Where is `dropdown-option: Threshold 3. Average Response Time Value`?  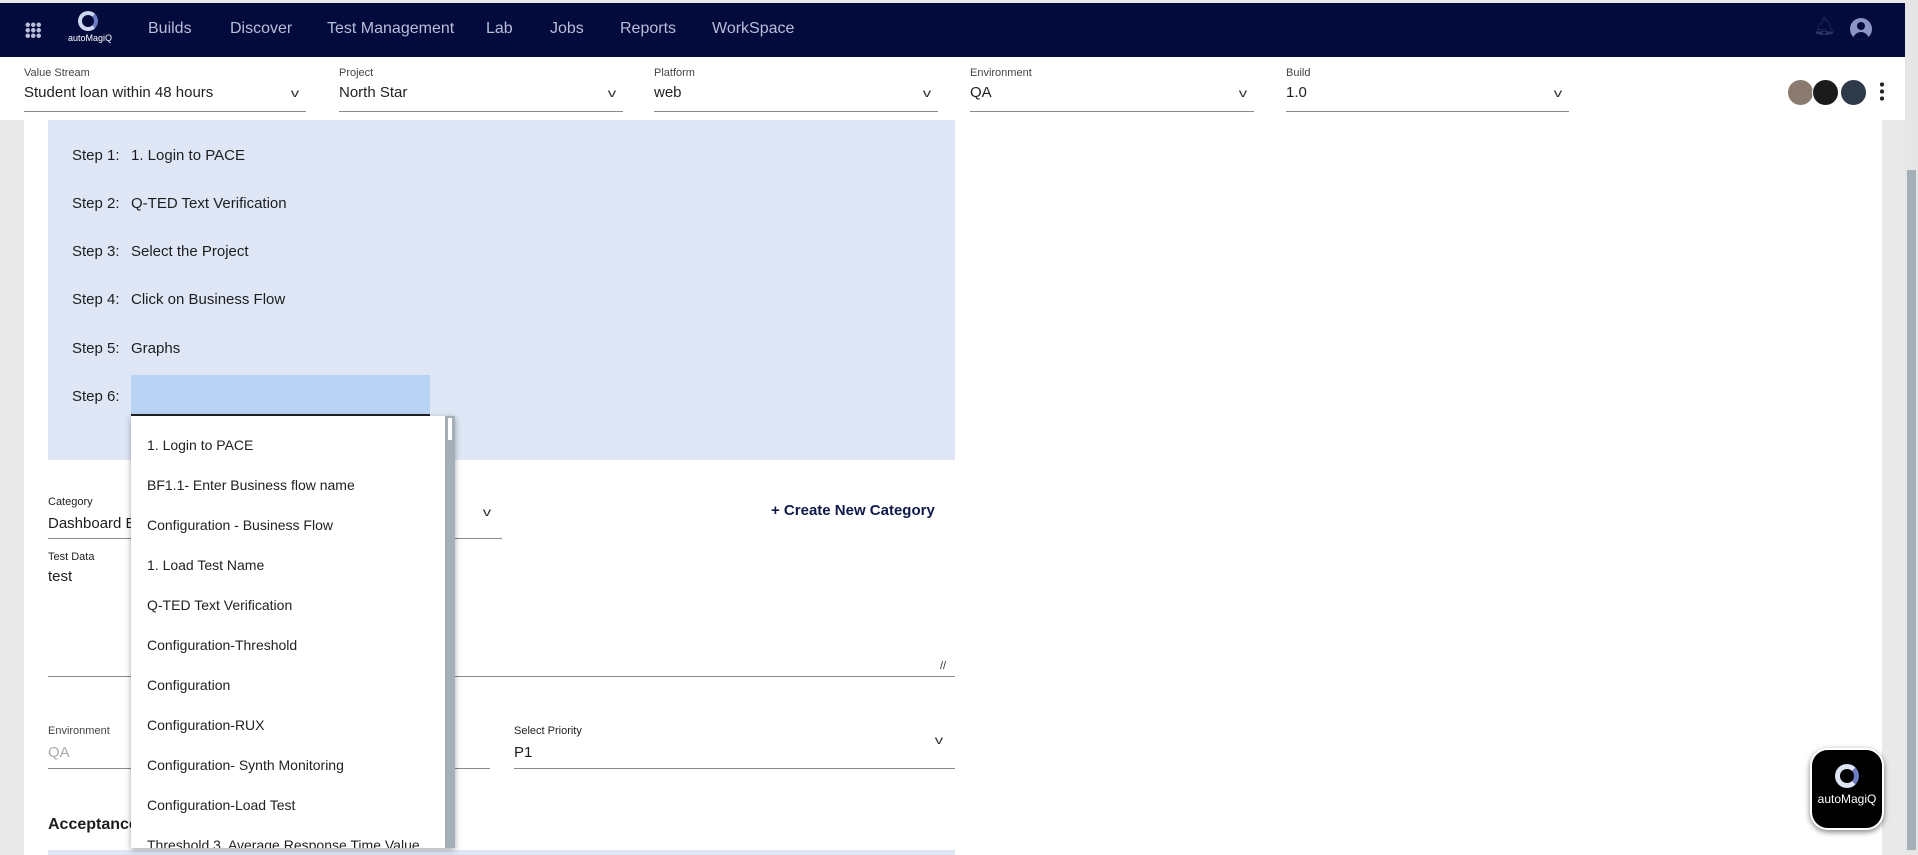
dropdown-option: Threshold 3. Average Response Time Value is located at coordinates (283, 842).